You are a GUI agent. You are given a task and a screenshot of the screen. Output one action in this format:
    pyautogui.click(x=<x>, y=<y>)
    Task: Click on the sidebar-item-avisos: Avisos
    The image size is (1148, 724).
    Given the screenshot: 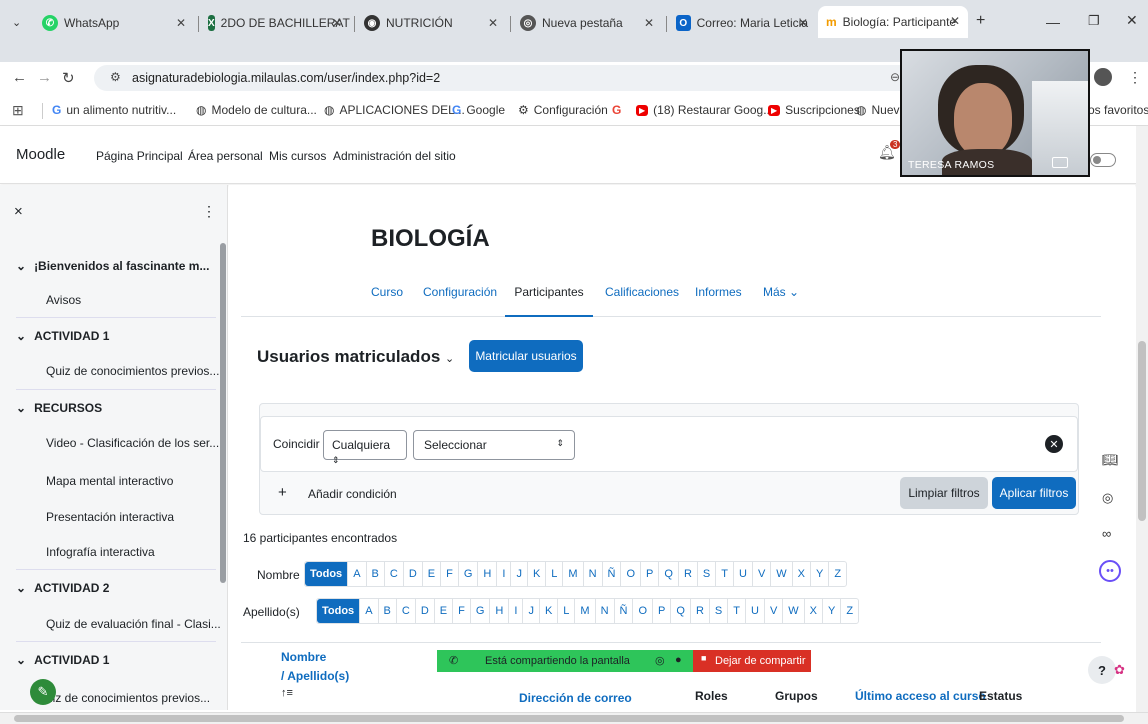 What is the action you would take?
    pyautogui.click(x=63, y=300)
    